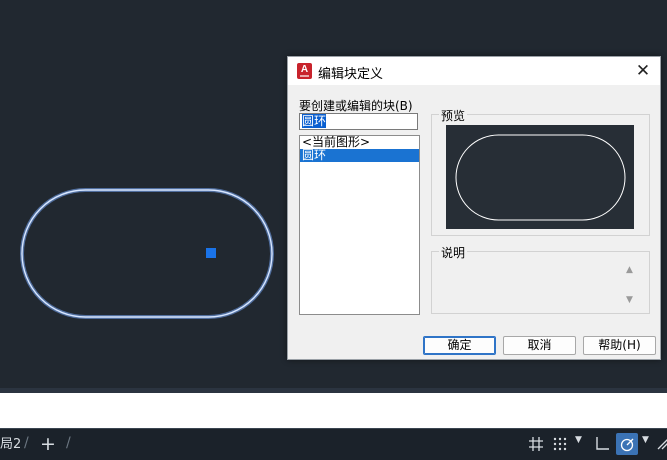 The width and height of the screenshot is (667, 460). Describe the element at coordinates (453, 252) in the screenshot. I see `description-label: 说明` at that location.